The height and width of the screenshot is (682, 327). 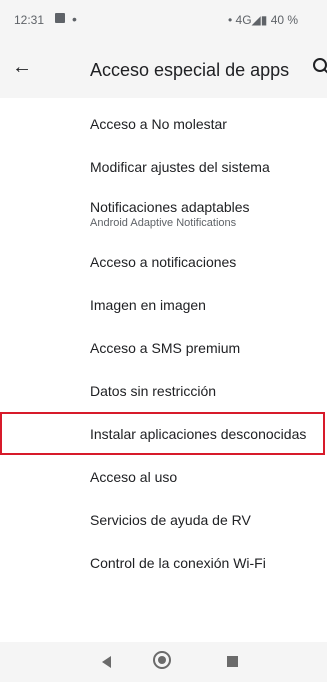 I want to click on nav-home-icon, so click(x=162, y=660).